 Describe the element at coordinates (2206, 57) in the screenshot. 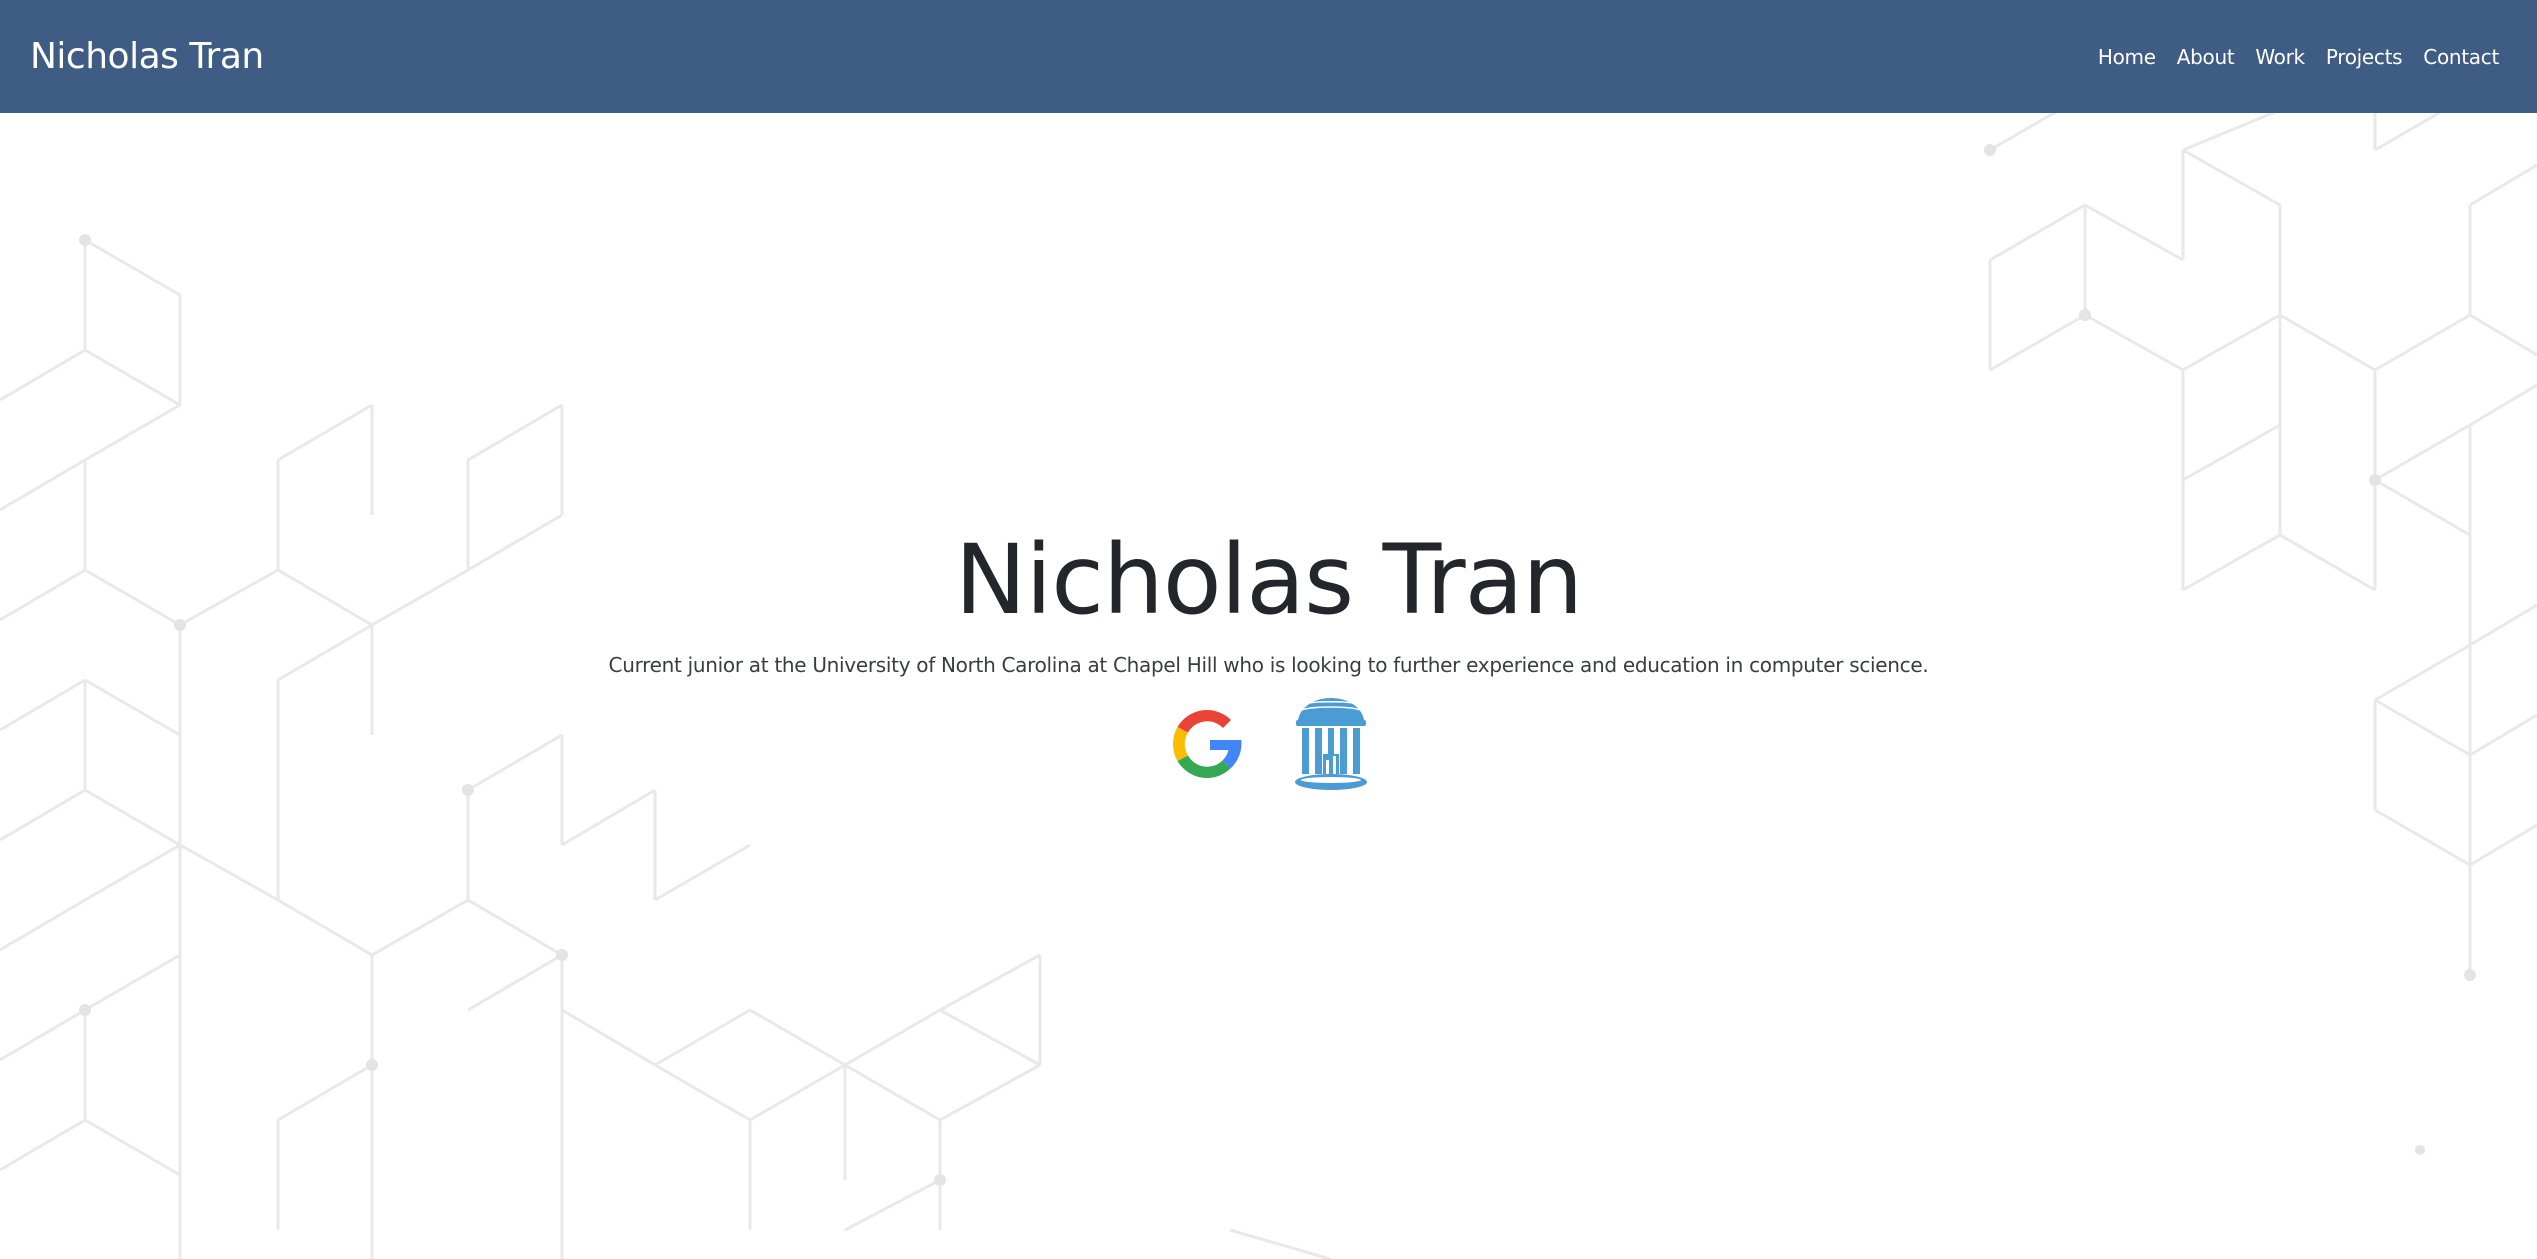

I see `nav-link-about: About` at that location.